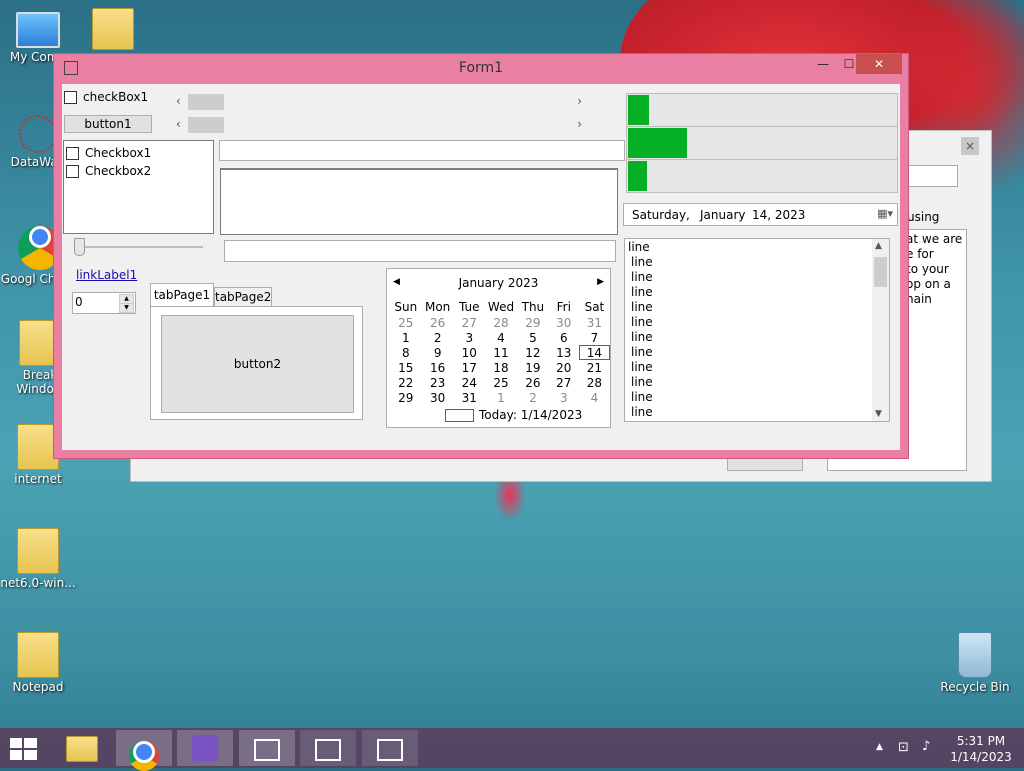  What do you see at coordinates (564, 322) in the screenshot?
I see `calendar-day: 30` at bounding box center [564, 322].